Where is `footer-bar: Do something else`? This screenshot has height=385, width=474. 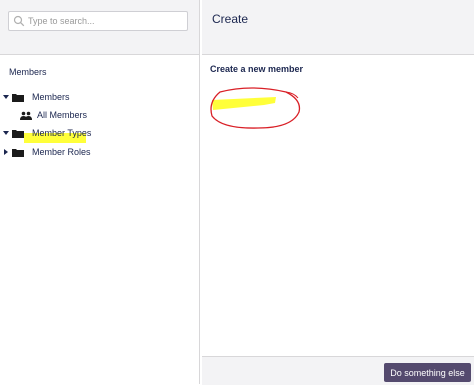
footer-bar: Do something else is located at coordinates (338, 370).